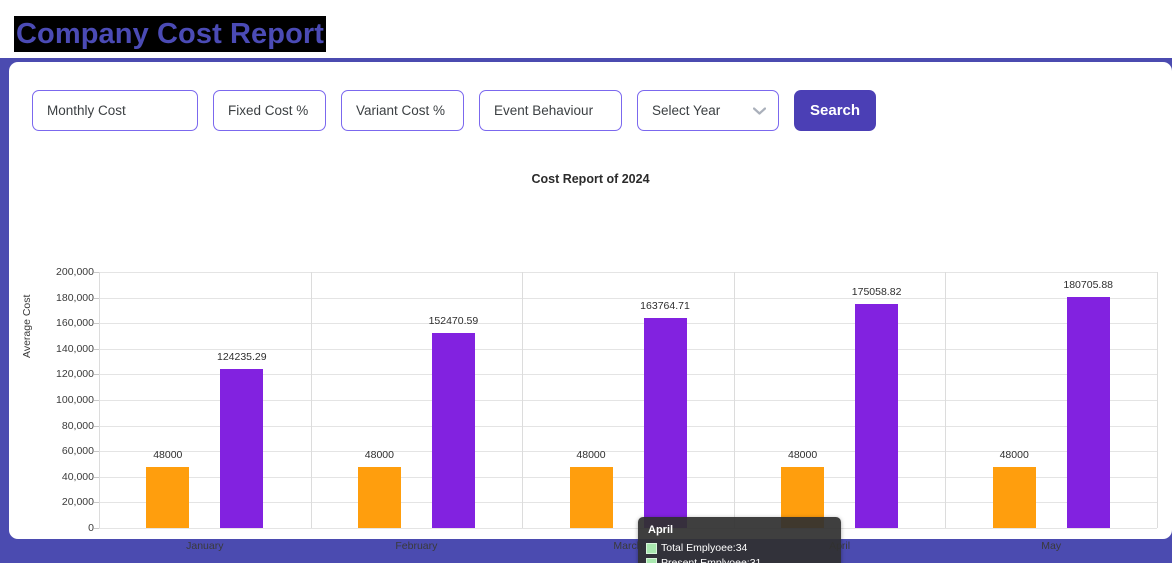  I want to click on y-axis-tick: 60,000, so click(77, 451).